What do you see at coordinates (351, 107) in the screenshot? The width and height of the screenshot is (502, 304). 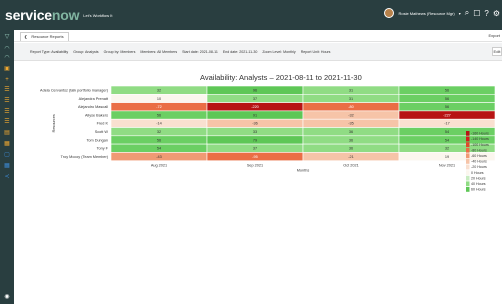 I see `cell-value: -80` at bounding box center [351, 107].